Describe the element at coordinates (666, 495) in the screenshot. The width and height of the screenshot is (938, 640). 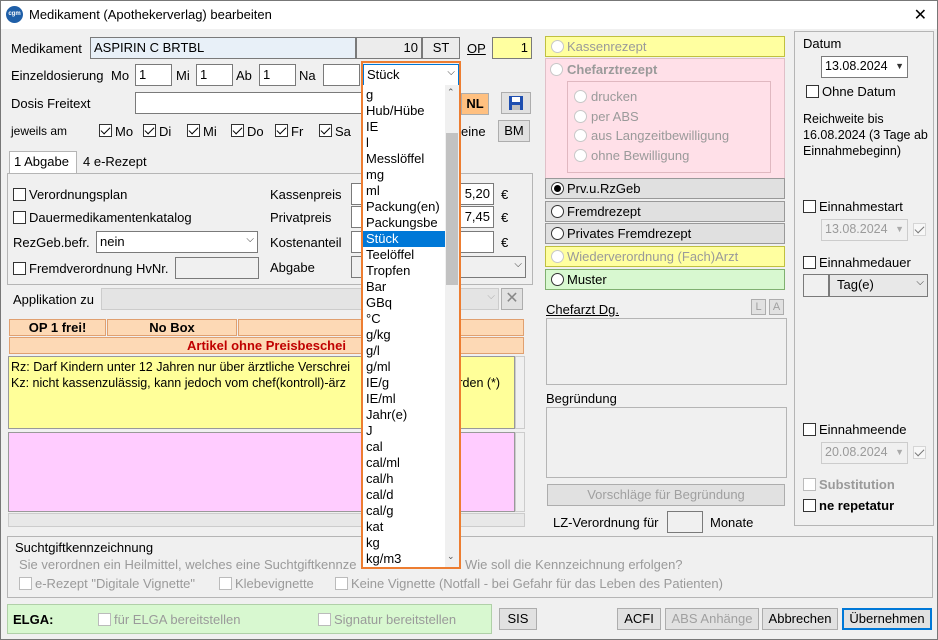
I see `vorschlaege-button: Vorschläge für Begründung` at that location.